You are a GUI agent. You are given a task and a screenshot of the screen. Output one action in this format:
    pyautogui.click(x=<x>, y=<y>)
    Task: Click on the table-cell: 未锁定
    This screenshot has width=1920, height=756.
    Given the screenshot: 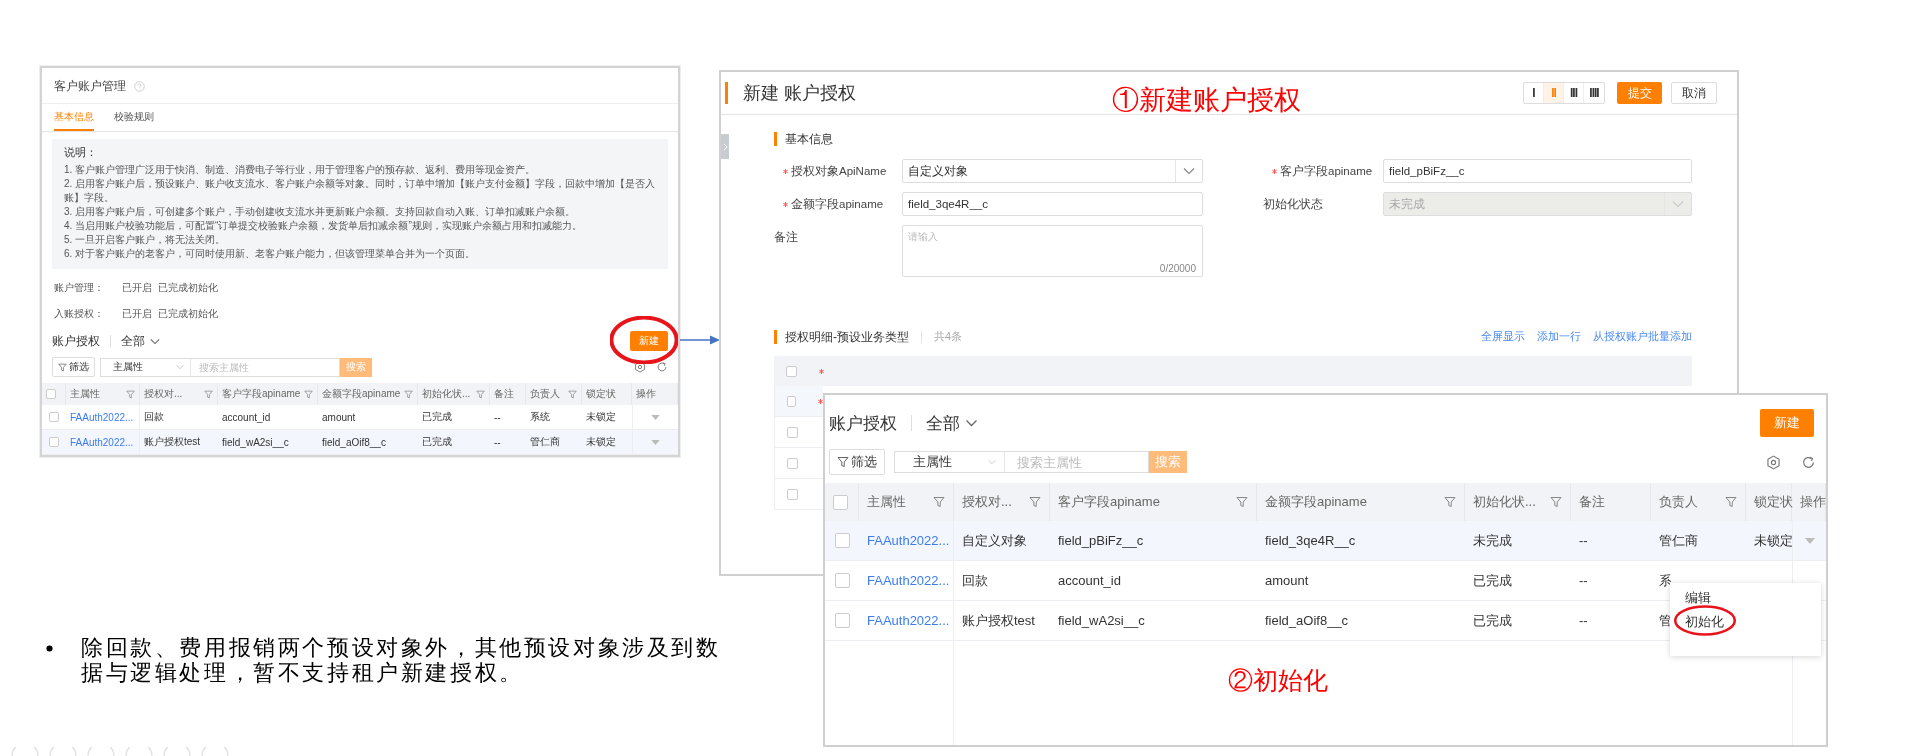 What is the action you would take?
    pyautogui.click(x=601, y=417)
    